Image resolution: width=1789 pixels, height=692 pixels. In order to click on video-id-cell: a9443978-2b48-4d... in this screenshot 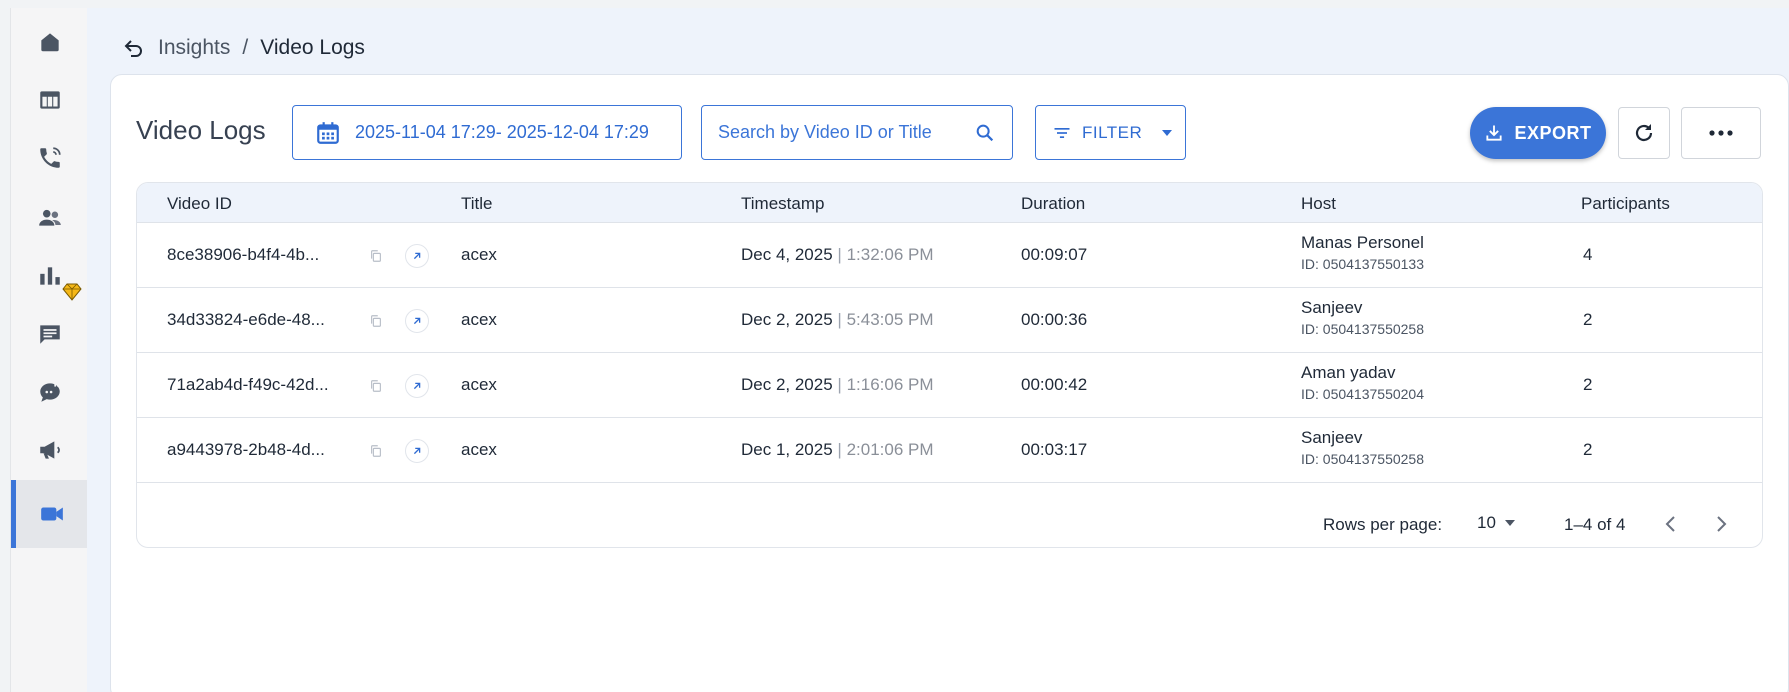, I will do `click(246, 449)`.